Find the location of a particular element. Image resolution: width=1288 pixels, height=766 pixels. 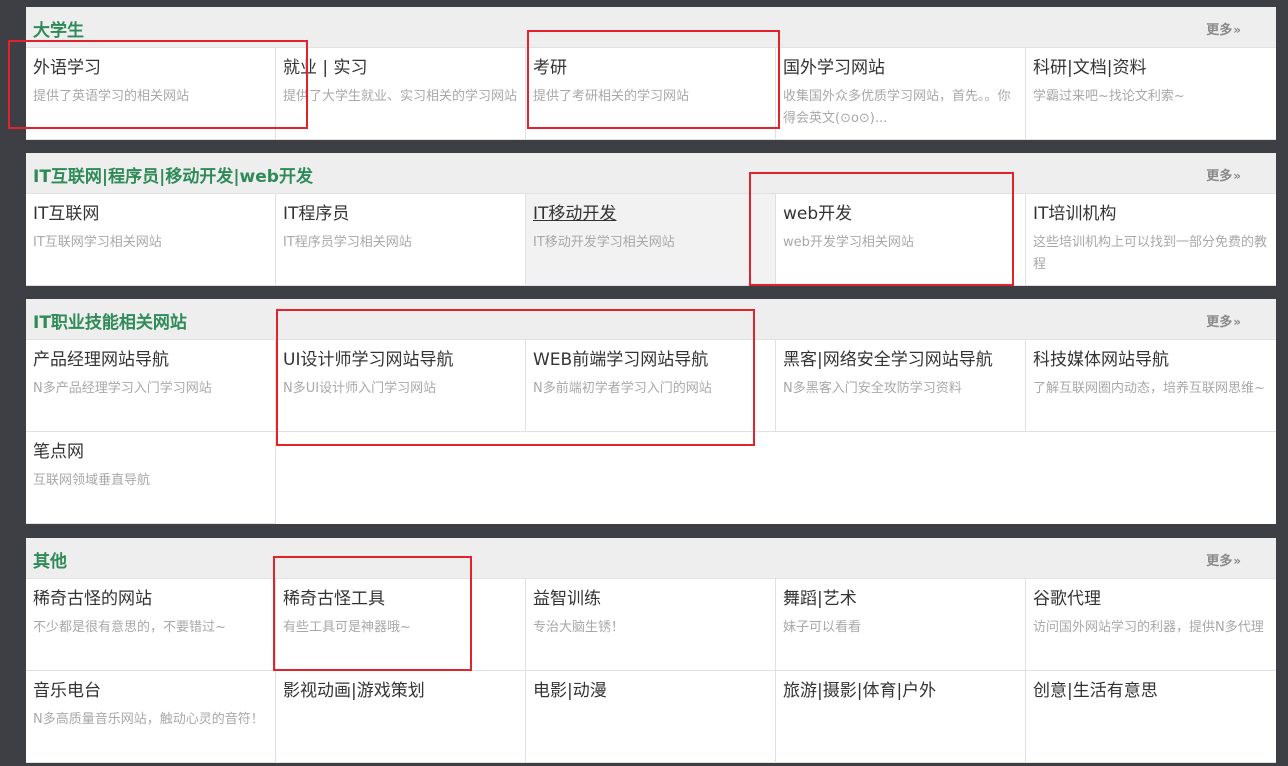

link-card: 谷歌代理访问国外网站学习的利器，提供N多代理 is located at coordinates (1151, 625).